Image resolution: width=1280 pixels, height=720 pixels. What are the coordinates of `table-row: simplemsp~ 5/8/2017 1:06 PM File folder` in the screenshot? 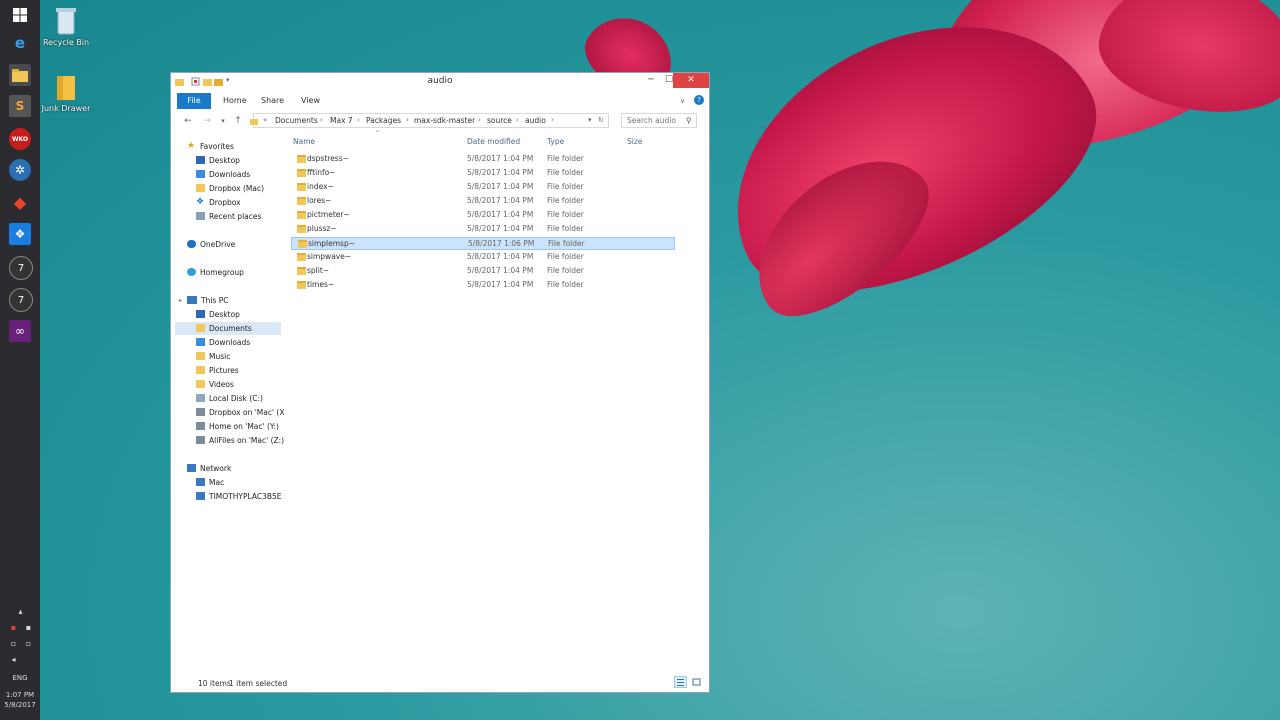 It's located at (483, 243).